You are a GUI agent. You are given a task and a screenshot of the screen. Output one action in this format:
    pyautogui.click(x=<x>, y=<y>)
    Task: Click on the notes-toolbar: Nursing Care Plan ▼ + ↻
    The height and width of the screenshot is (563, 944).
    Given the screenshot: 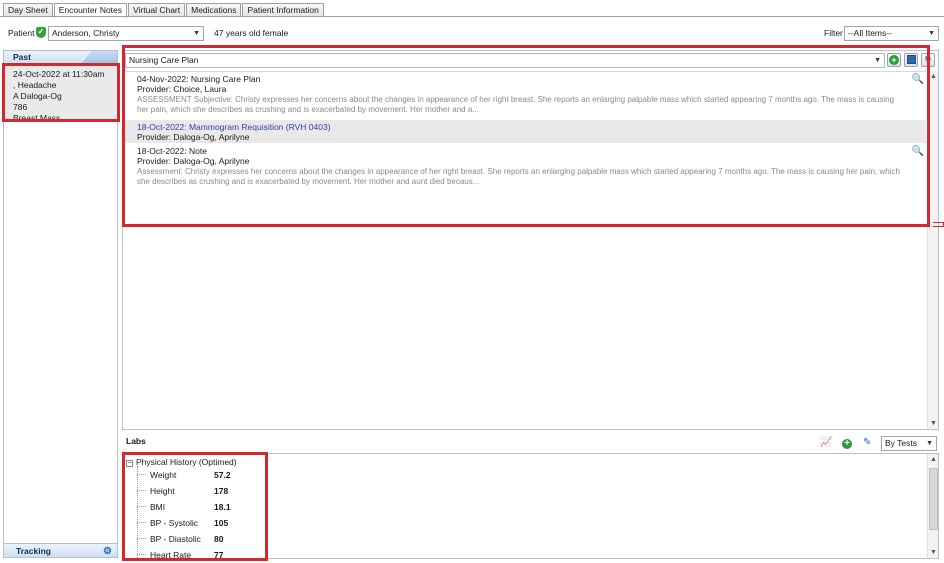 What is the action you would take?
    pyautogui.click(x=530, y=60)
    